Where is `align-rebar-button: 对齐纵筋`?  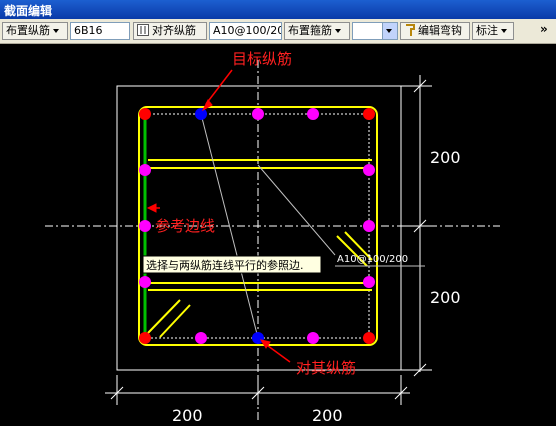
align-rebar-button: 对齐纵筋 is located at coordinates (170, 31).